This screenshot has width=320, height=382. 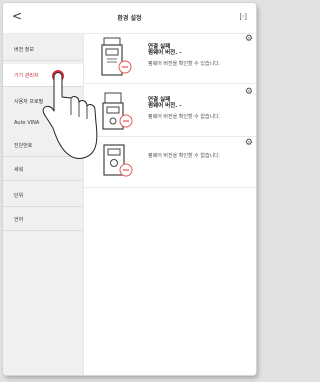 What do you see at coordinates (170, 59) in the screenshot?
I see `device-row: ⚙ 연결 실패 펌웨어 버전. - 펌웨어 버전을 확인할 수 있습니다.` at bounding box center [170, 59].